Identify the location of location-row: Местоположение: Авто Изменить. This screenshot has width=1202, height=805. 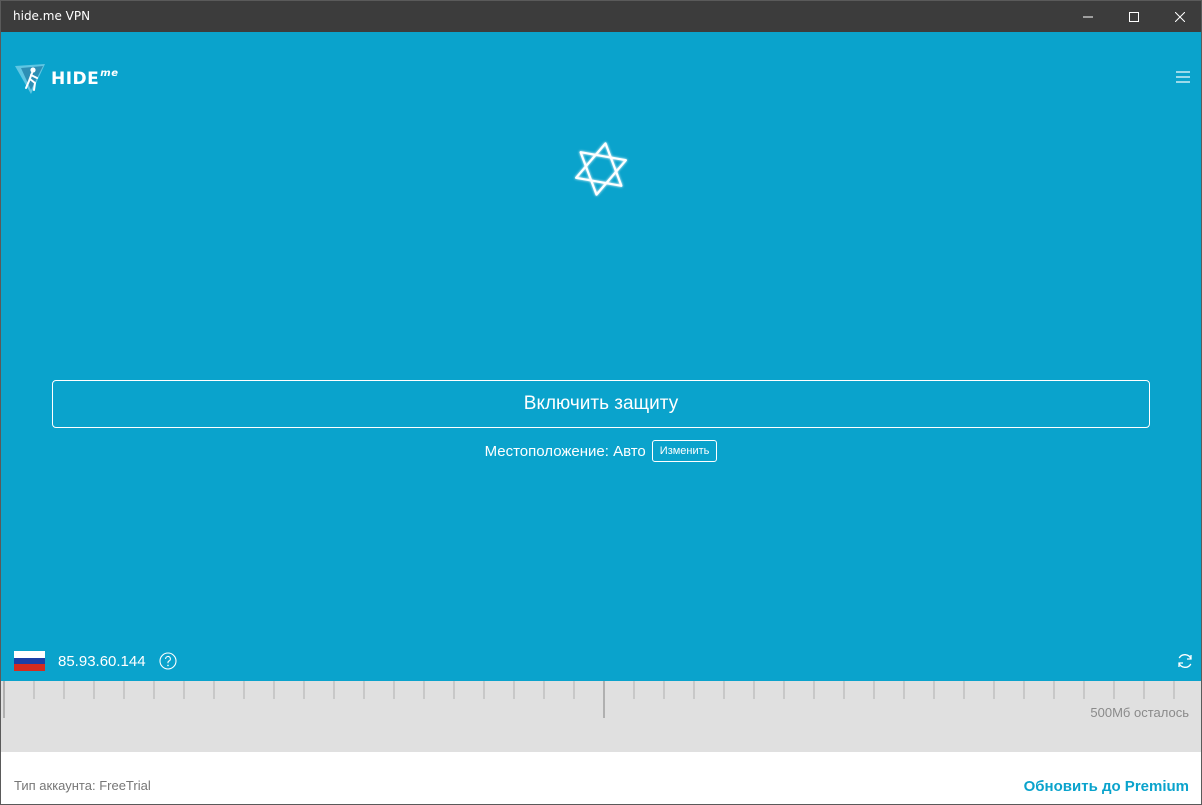
(601, 451).